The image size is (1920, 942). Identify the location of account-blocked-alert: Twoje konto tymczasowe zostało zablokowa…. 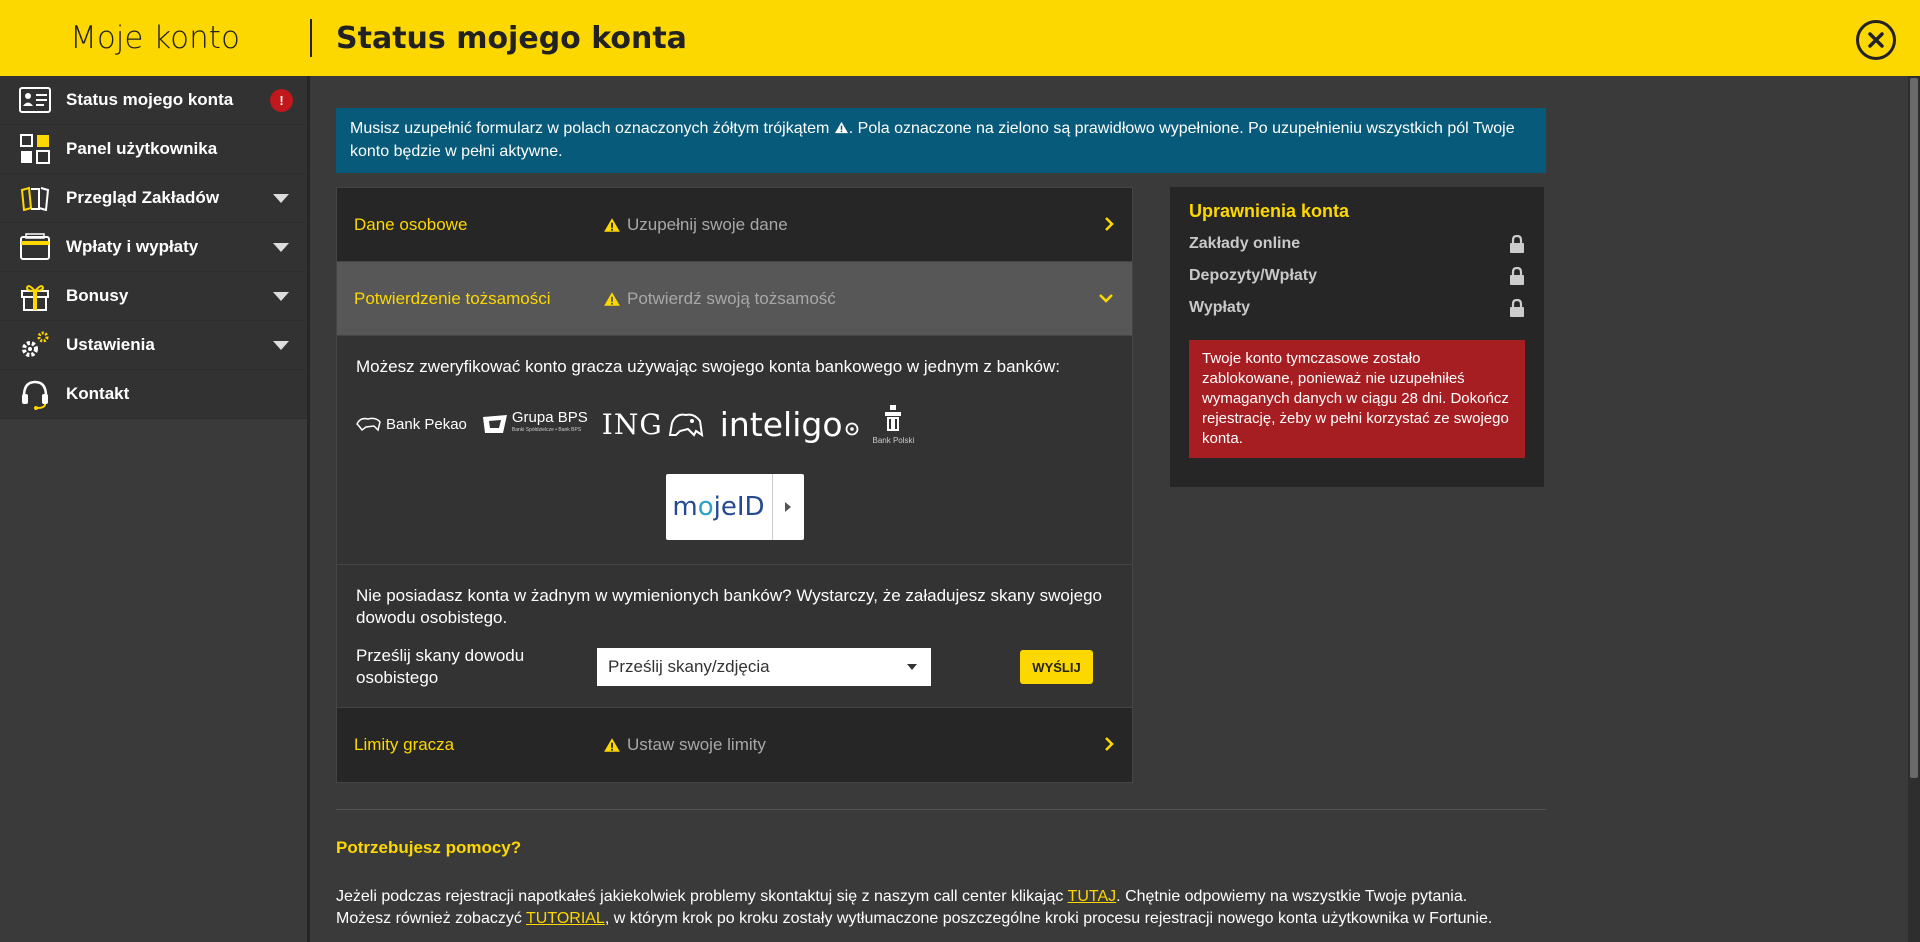
(1357, 399).